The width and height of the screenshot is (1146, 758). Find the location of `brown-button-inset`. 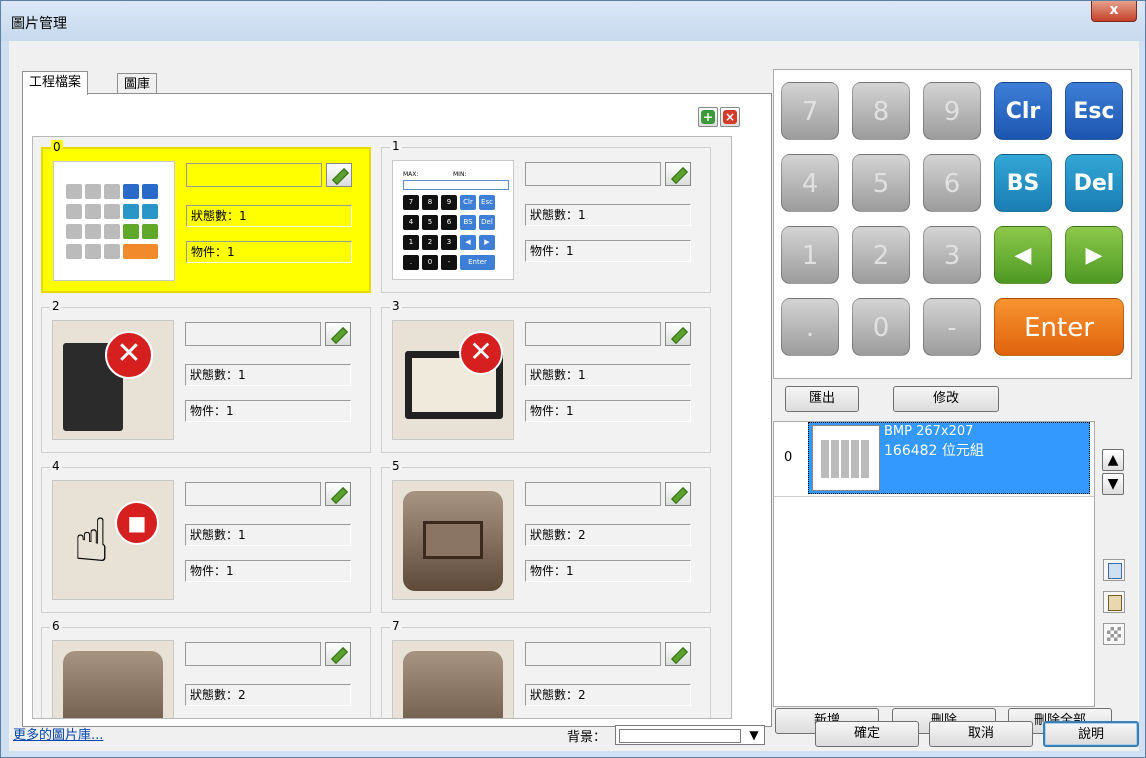

brown-button-inset is located at coordinates (453, 540).